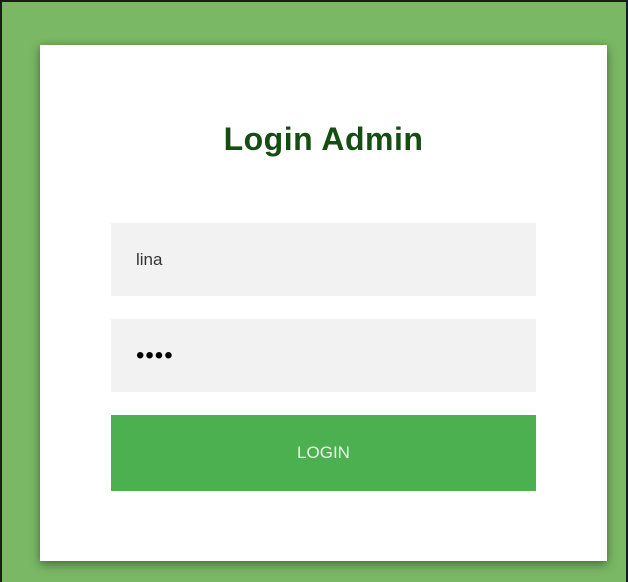 This screenshot has height=582, width=628. Describe the element at coordinates (323, 139) in the screenshot. I see `login-title: Login Admin` at that location.